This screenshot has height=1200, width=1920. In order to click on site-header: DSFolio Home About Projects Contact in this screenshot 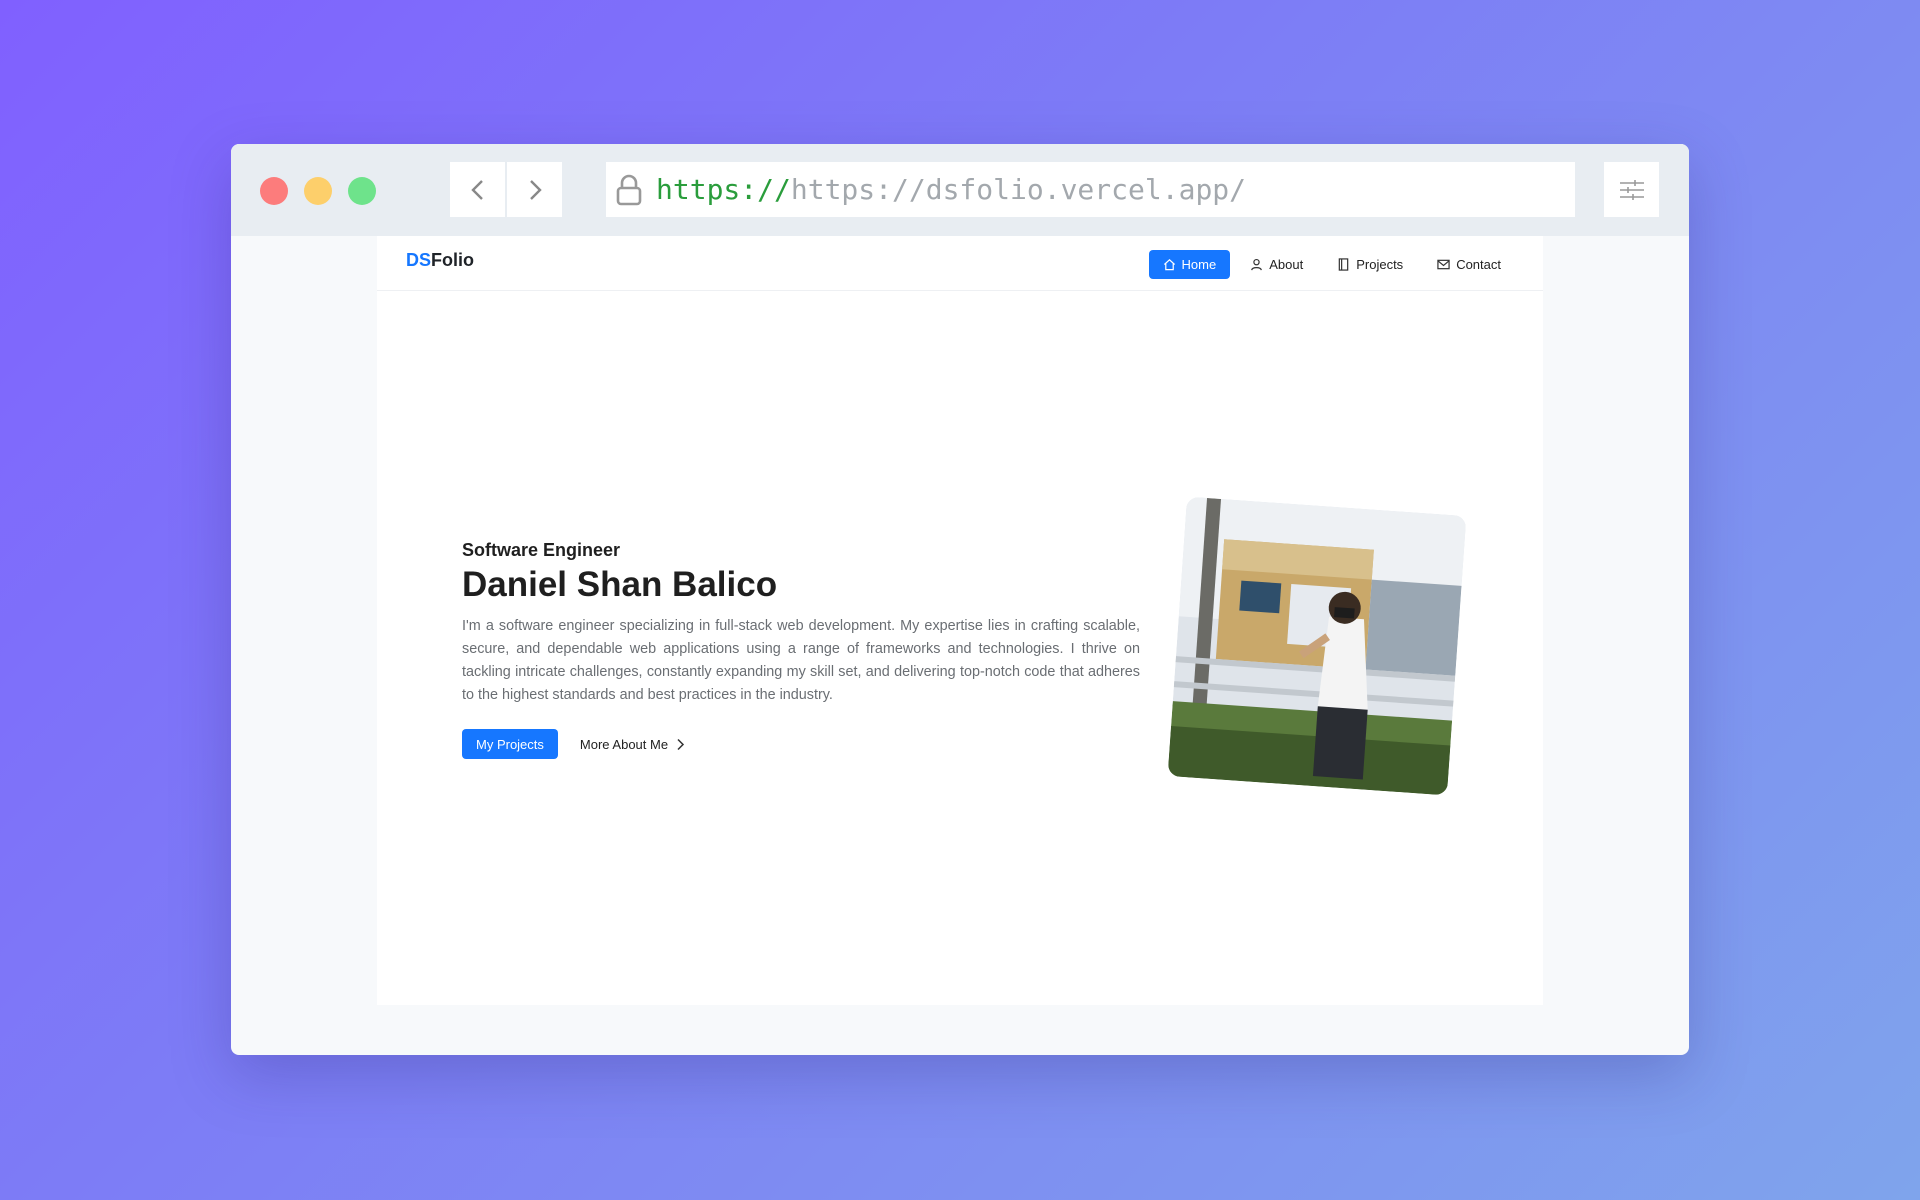, I will do `click(960, 263)`.